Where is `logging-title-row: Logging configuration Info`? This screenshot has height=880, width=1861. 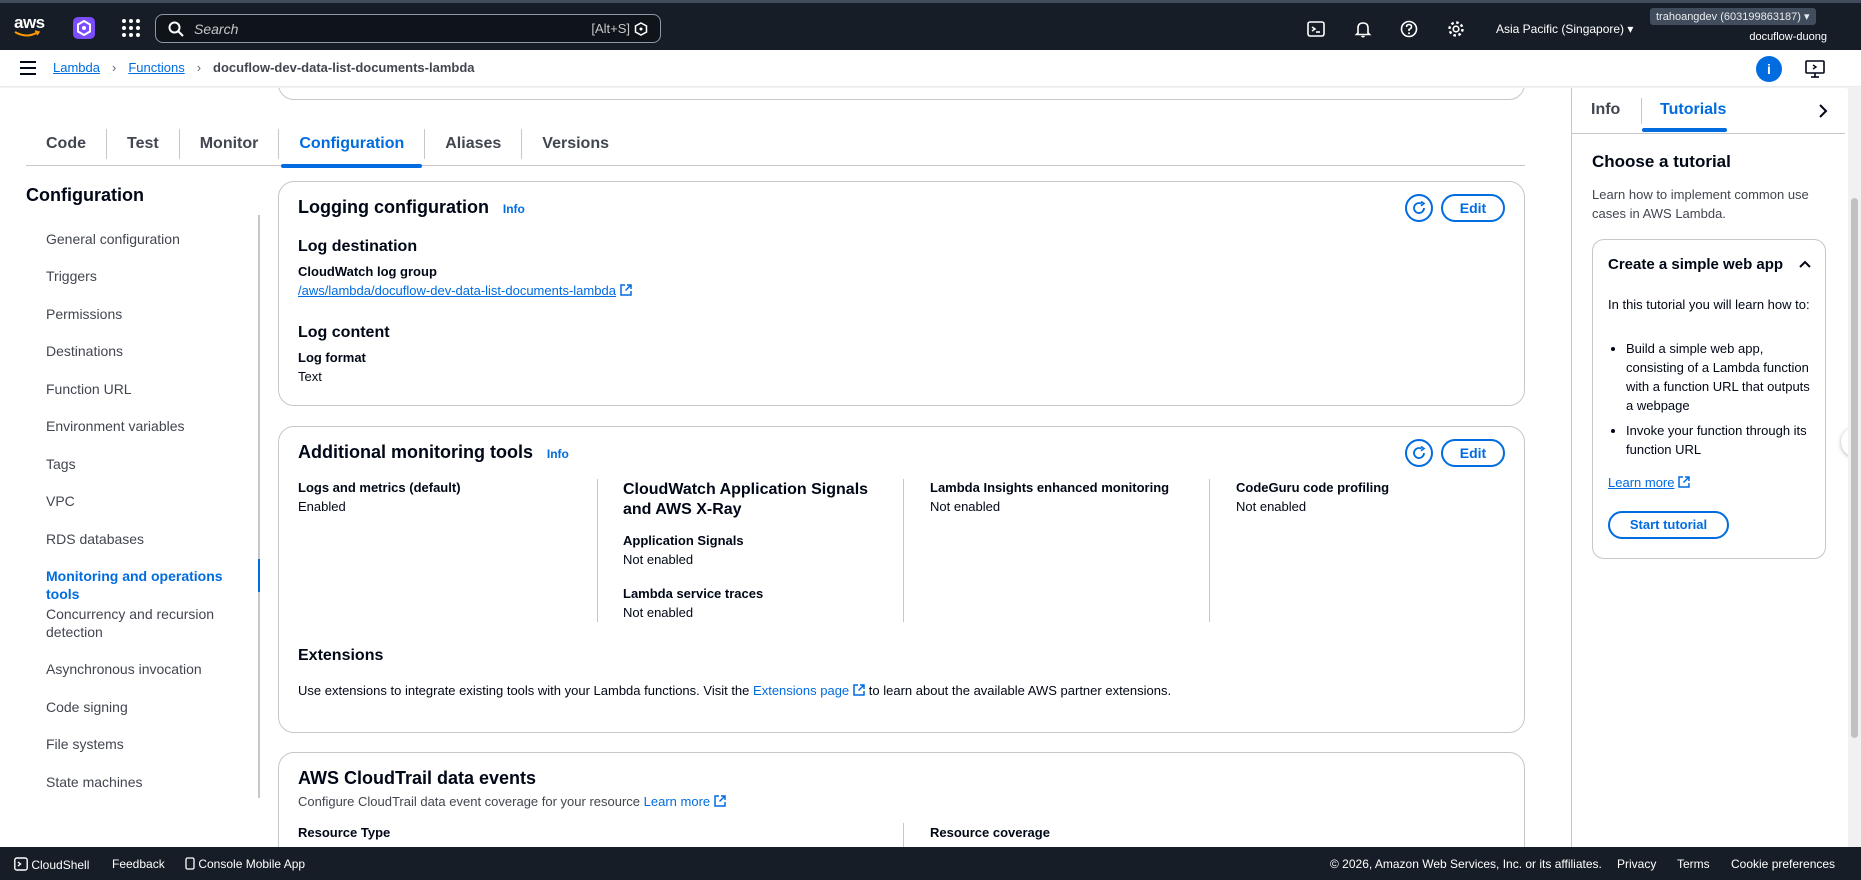
logging-title-row: Logging configuration Info is located at coordinates (411, 207).